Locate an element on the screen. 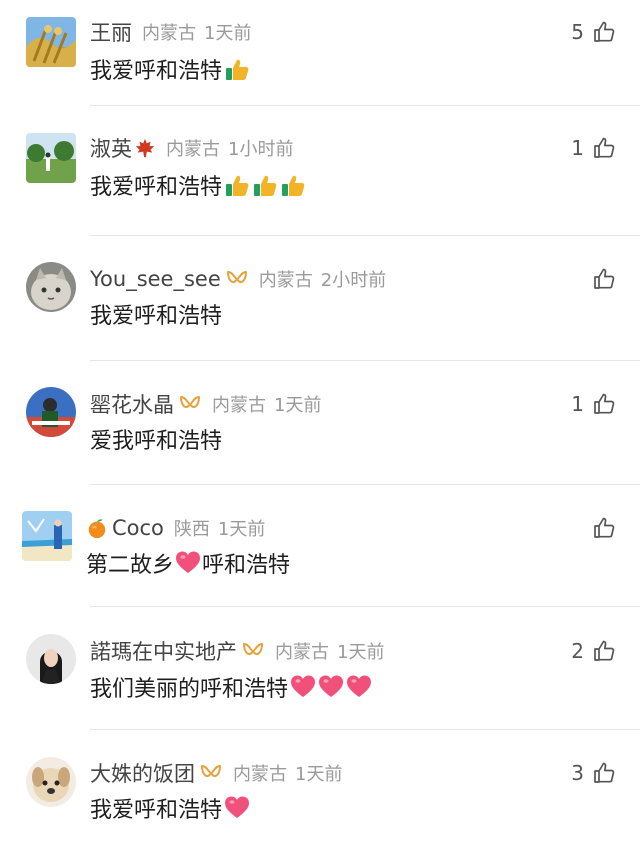 The width and height of the screenshot is (640, 844). username: 諾瑪在中实地产 is located at coordinates (163, 651).